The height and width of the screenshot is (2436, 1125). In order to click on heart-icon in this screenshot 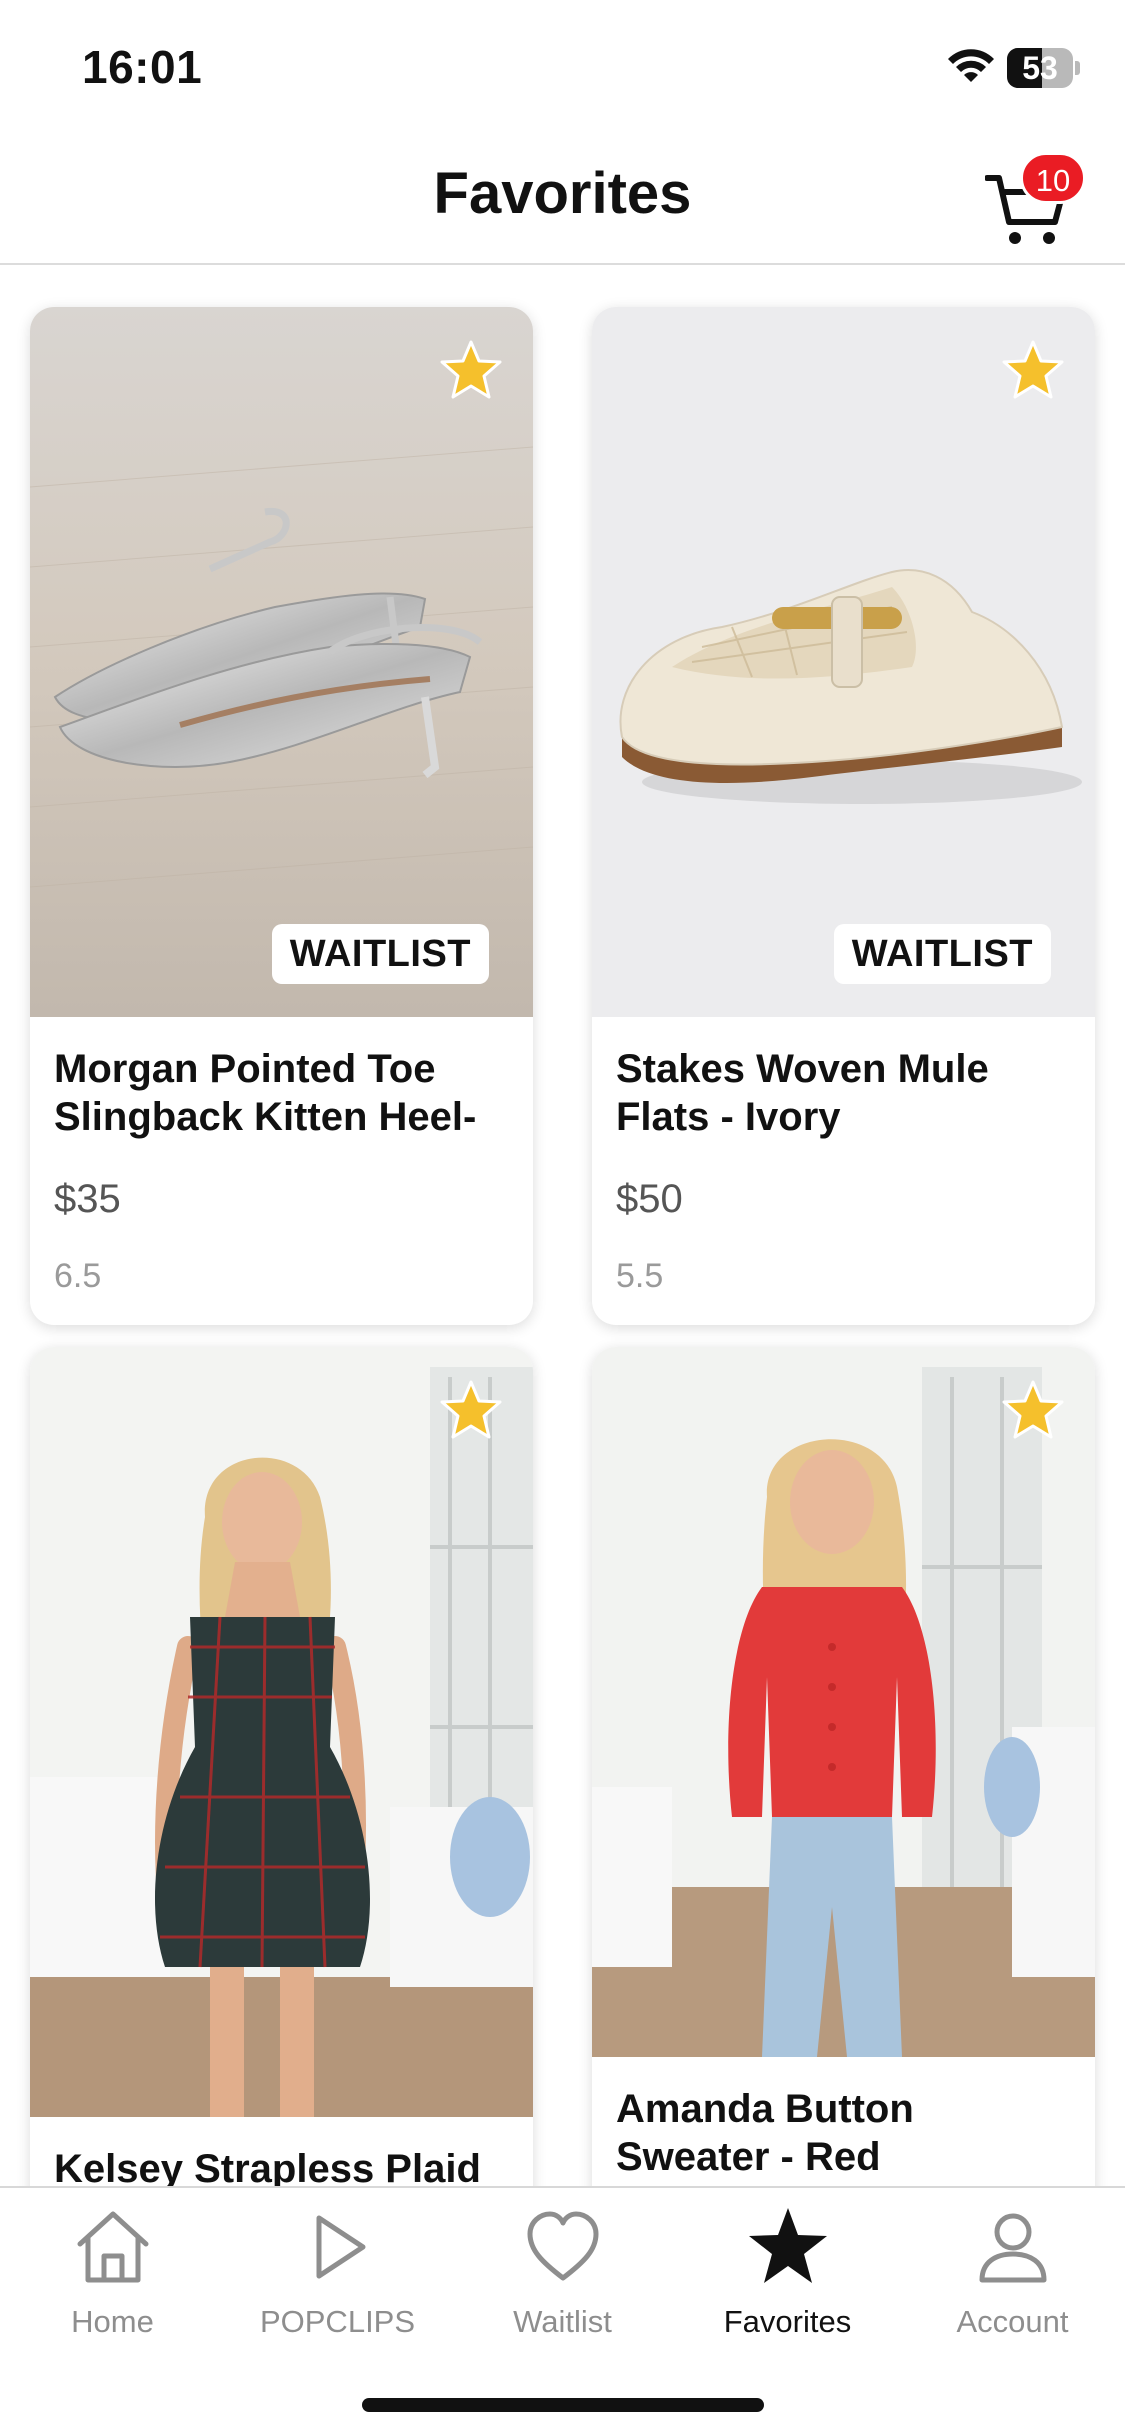, I will do `click(563, 2246)`.